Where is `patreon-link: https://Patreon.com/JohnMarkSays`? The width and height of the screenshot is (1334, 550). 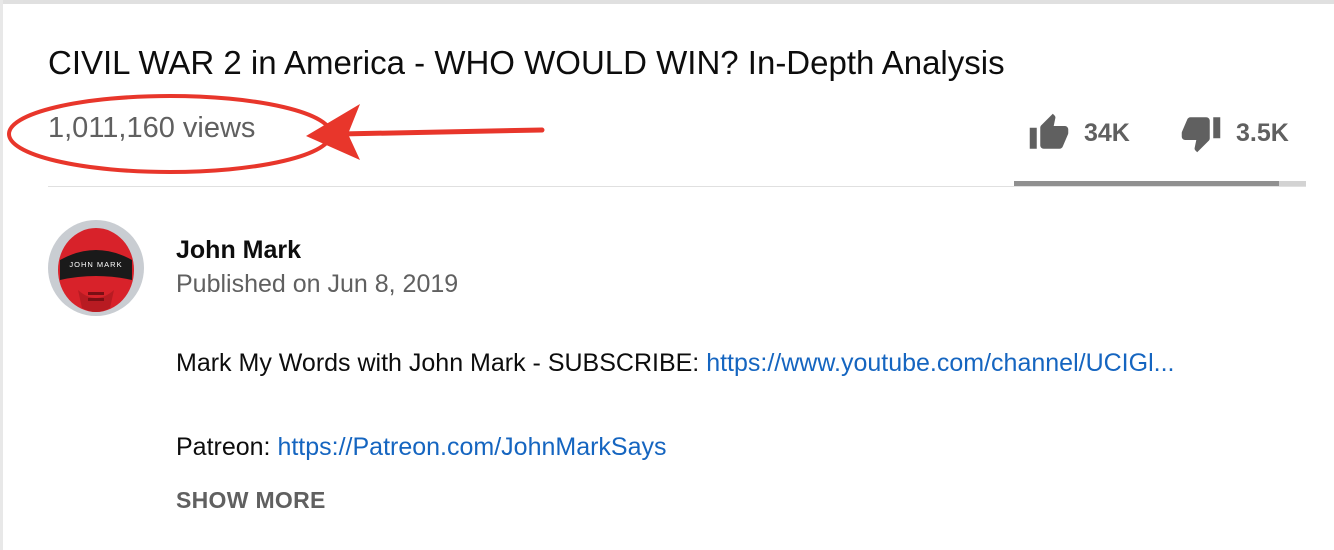 patreon-link: https://Patreon.com/JohnMarkSays is located at coordinates (471, 447).